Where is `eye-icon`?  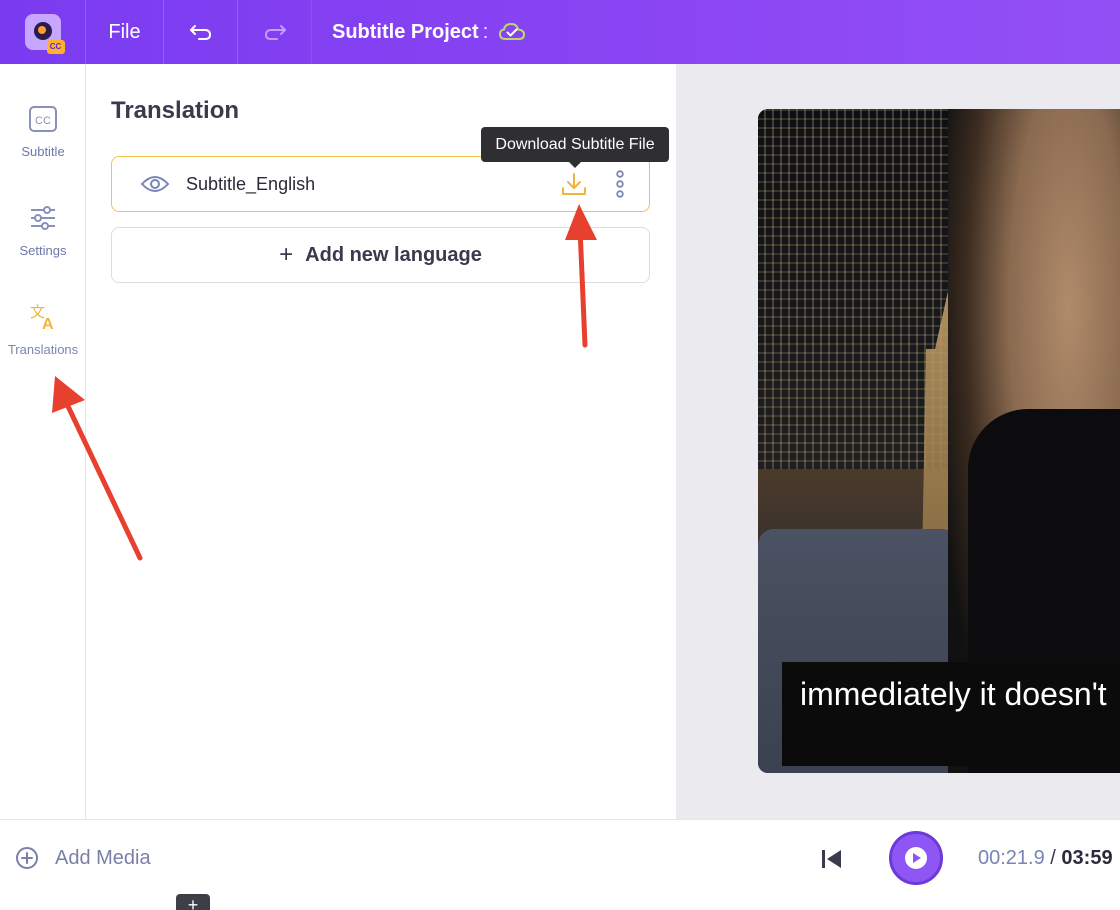 eye-icon is located at coordinates (156, 184).